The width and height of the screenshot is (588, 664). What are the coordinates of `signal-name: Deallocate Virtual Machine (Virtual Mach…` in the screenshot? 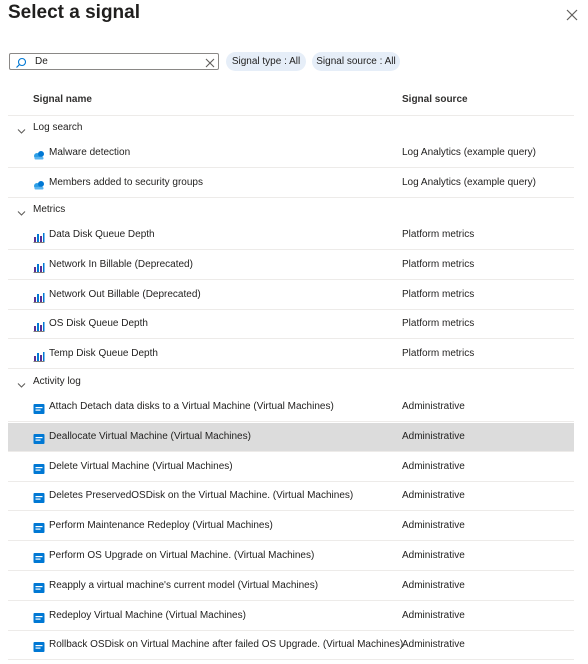 It's located at (150, 436).